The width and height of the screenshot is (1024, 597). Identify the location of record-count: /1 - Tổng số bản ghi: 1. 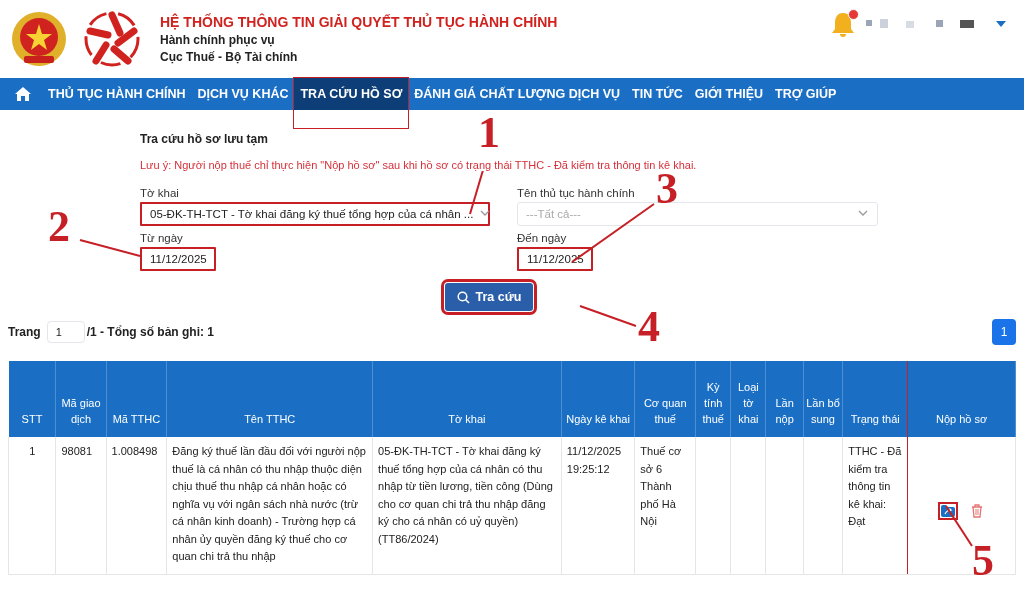
(150, 332).